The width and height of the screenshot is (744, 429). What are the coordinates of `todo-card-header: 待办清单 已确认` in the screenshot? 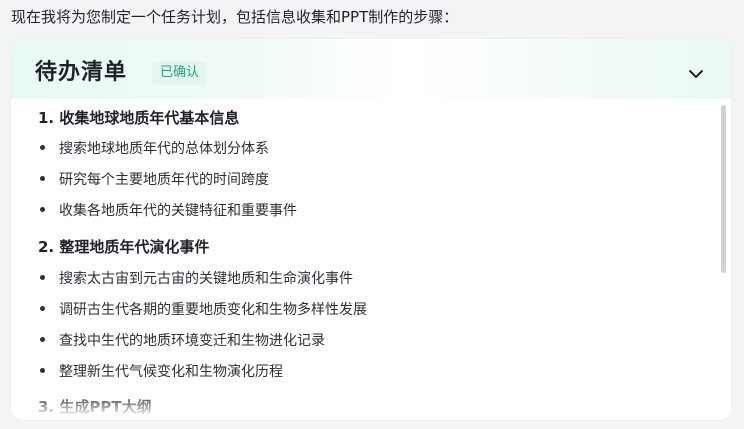 It's located at (371, 72).